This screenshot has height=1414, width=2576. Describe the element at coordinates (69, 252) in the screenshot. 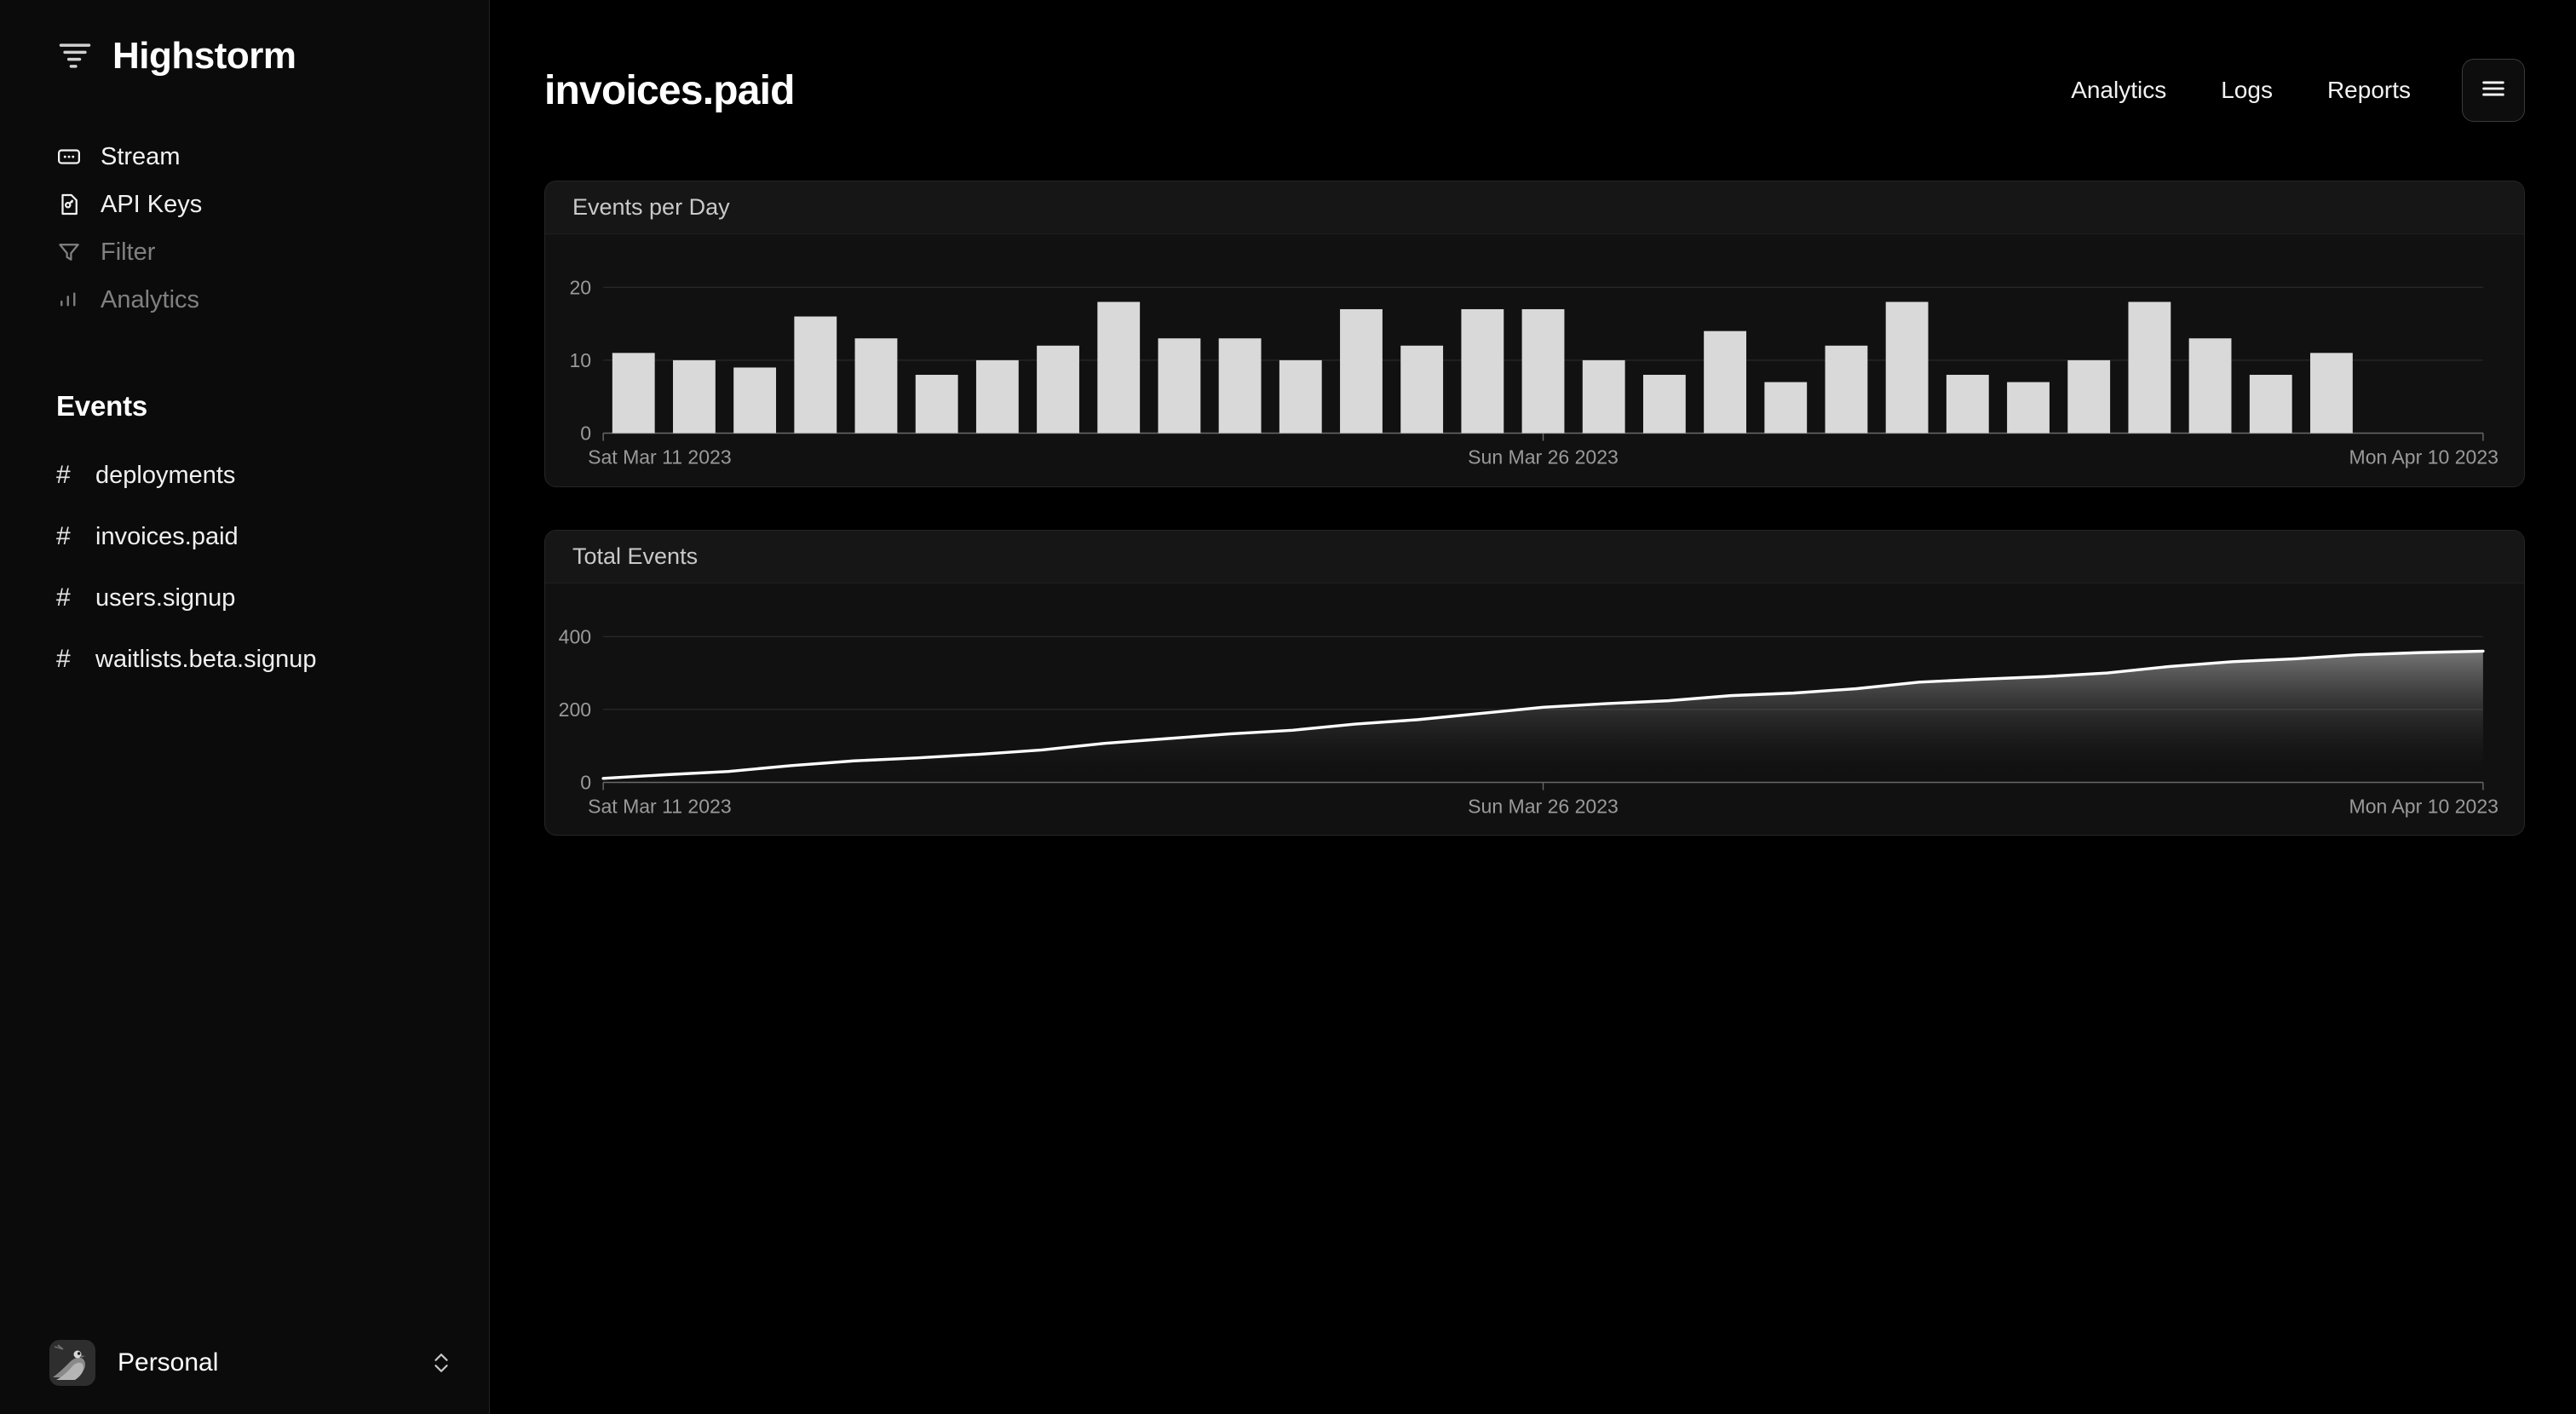

I see `filter-icon` at that location.